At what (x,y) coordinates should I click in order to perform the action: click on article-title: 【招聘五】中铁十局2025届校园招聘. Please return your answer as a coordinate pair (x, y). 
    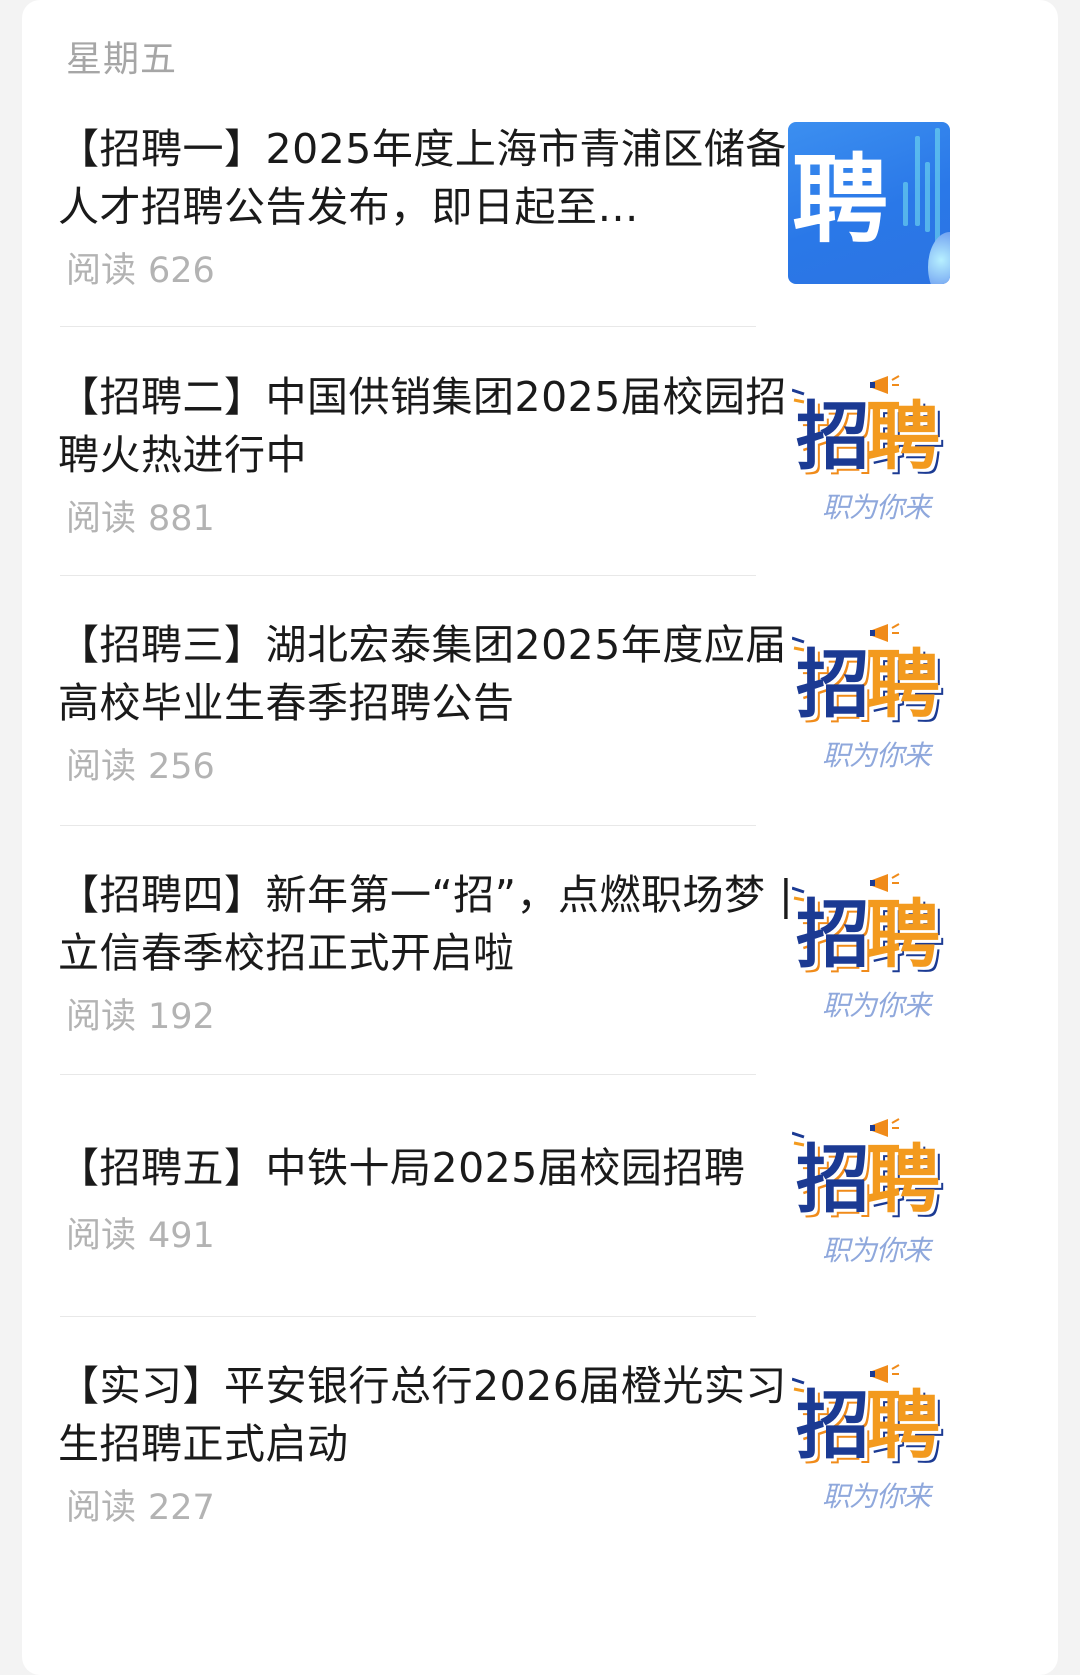
    Looking at the image, I should click on (443, 1168).